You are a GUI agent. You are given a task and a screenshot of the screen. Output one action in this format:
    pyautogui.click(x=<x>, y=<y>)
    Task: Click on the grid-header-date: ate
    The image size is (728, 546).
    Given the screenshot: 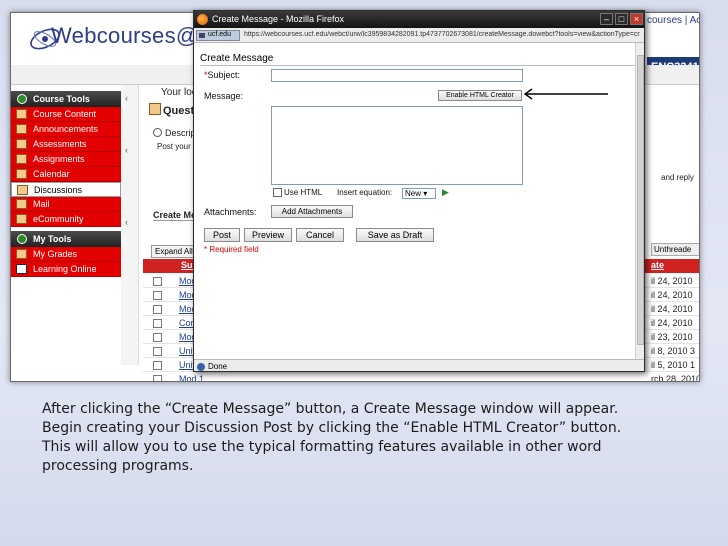 What is the action you would take?
    pyautogui.click(x=657, y=265)
    